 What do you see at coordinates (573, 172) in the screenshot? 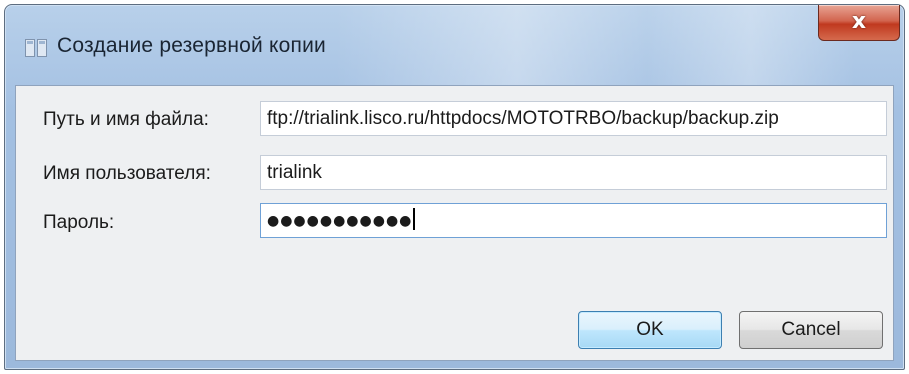
I see `username-input: trialink` at bounding box center [573, 172].